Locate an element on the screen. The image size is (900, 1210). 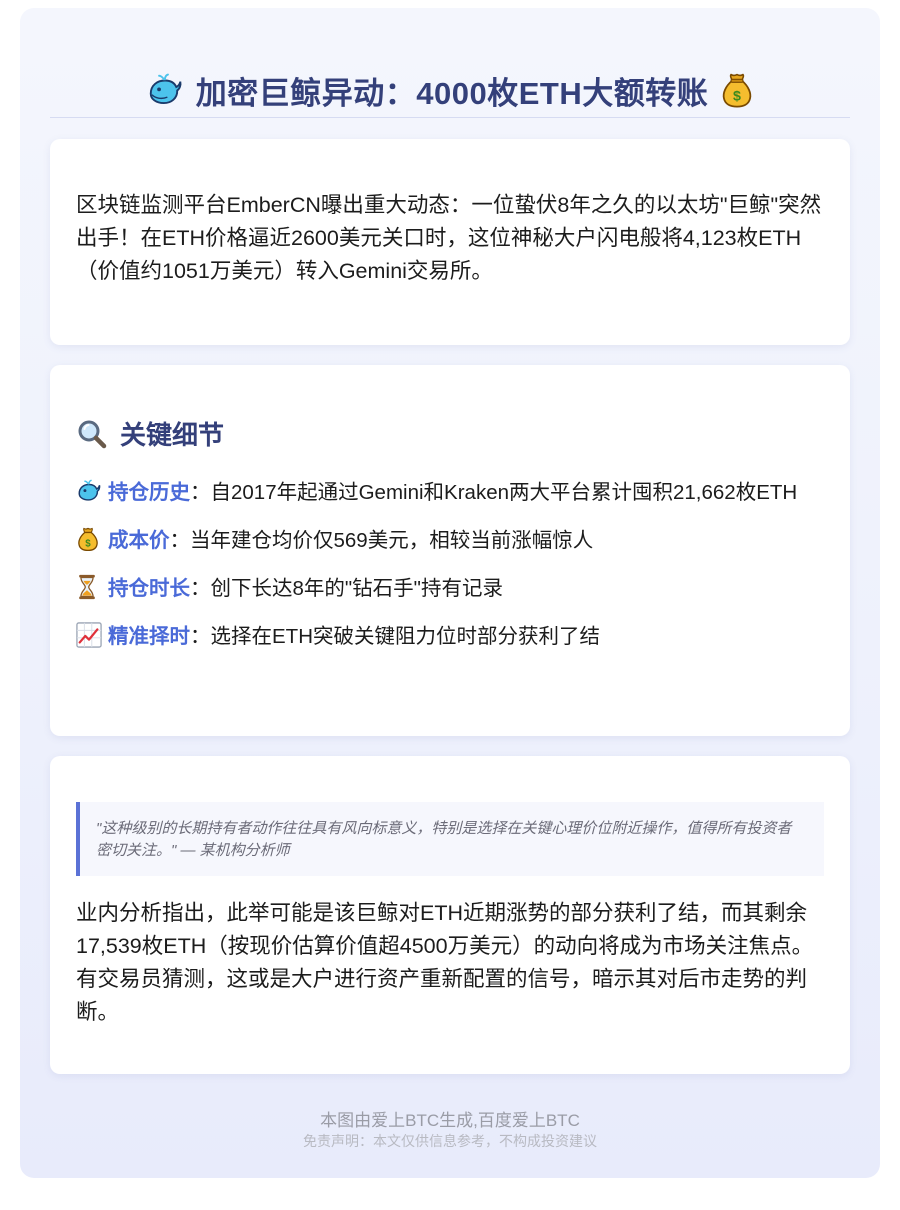
title-row: 加密巨鲸异动：4000枚ETH大额转账 $ is located at coordinates (450, 90).